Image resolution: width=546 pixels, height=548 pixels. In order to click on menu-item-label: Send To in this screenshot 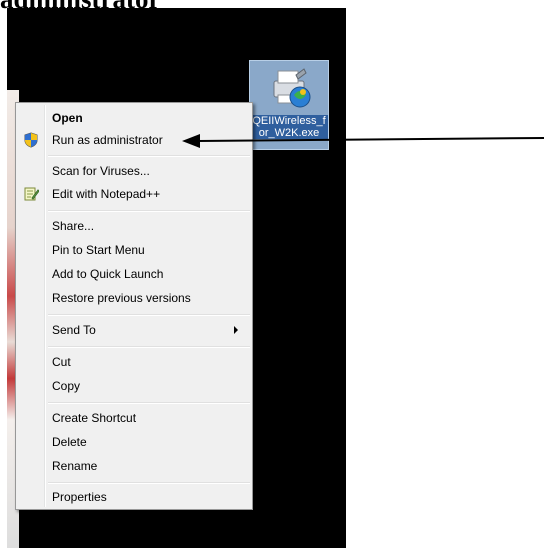, I will do `click(74, 330)`.